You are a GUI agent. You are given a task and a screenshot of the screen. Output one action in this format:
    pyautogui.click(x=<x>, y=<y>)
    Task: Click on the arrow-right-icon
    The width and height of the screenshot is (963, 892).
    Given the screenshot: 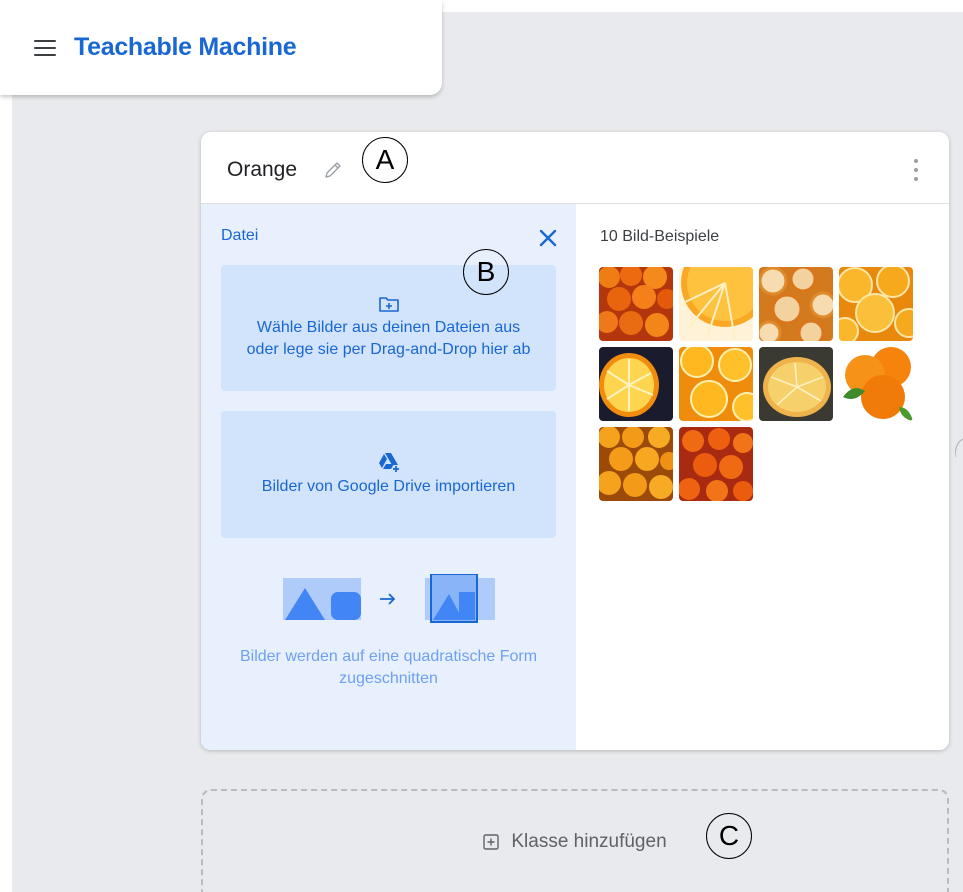 What is the action you would take?
    pyautogui.click(x=388, y=599)
    